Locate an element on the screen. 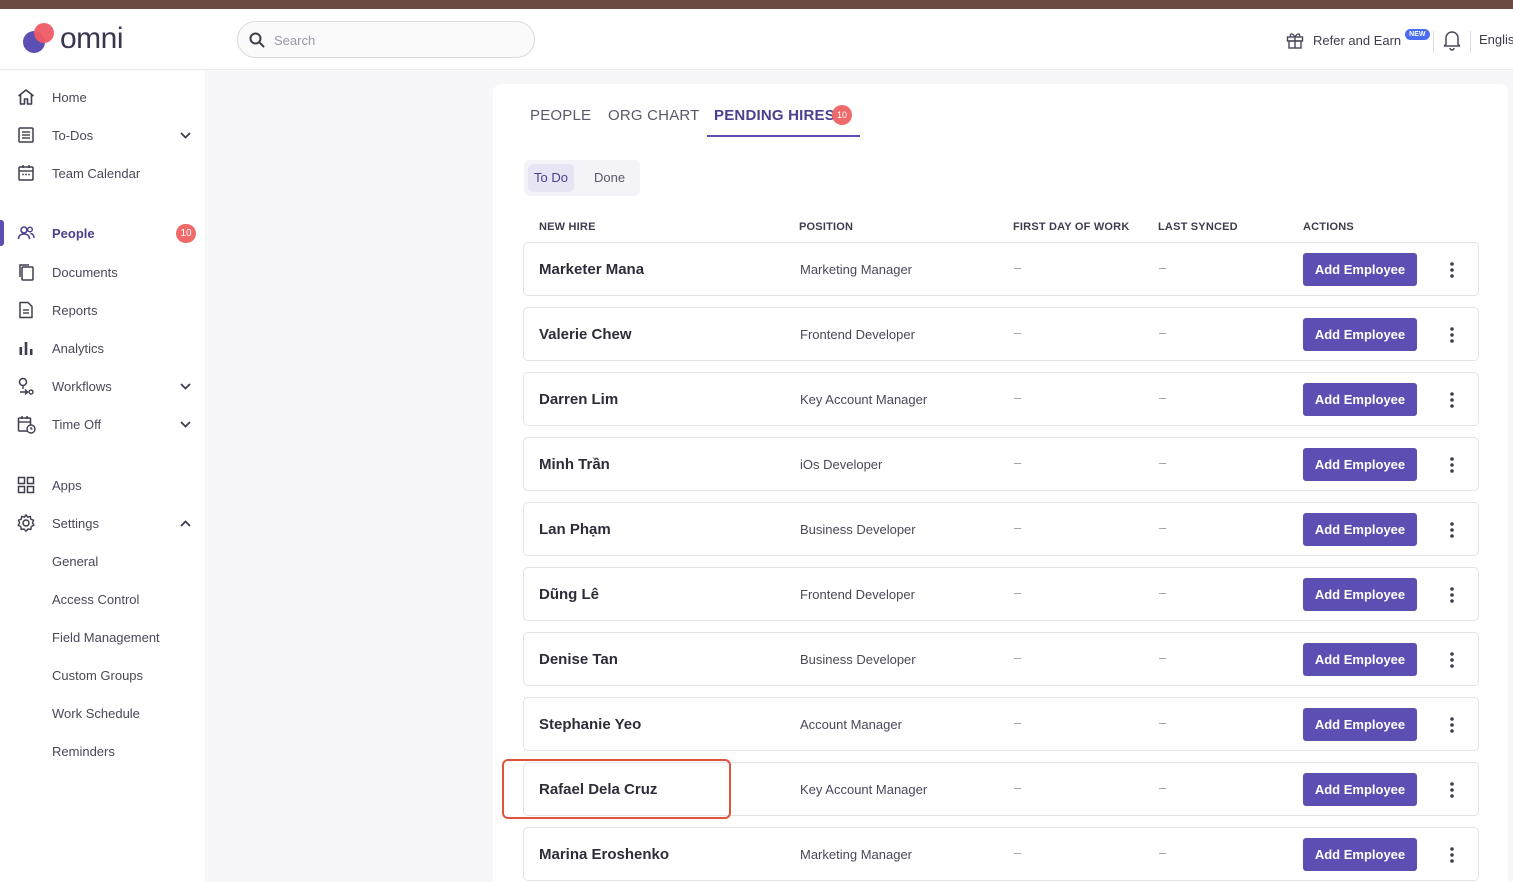 This screenshot has width=1513, height=882. sidebar-item-time-off: Time Off is located at coordinates (102, 424).